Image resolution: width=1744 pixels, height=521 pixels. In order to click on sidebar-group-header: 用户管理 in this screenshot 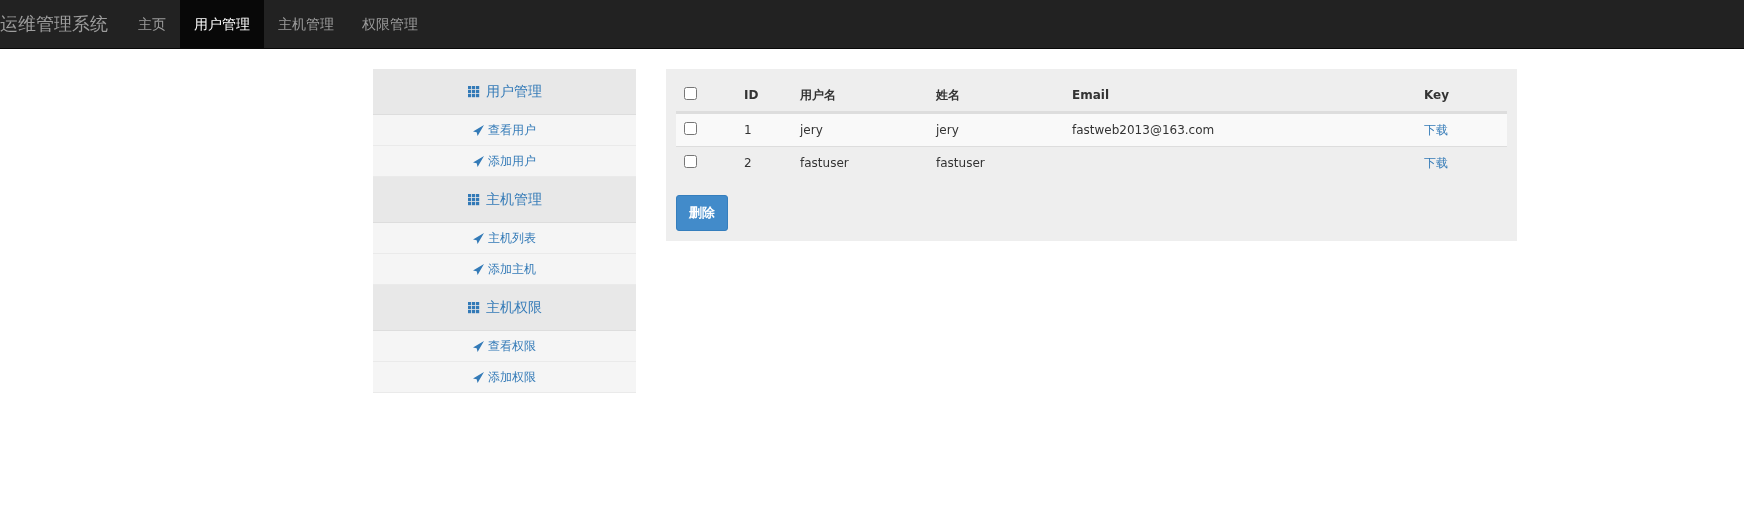, I will do `click(504, 92)`.